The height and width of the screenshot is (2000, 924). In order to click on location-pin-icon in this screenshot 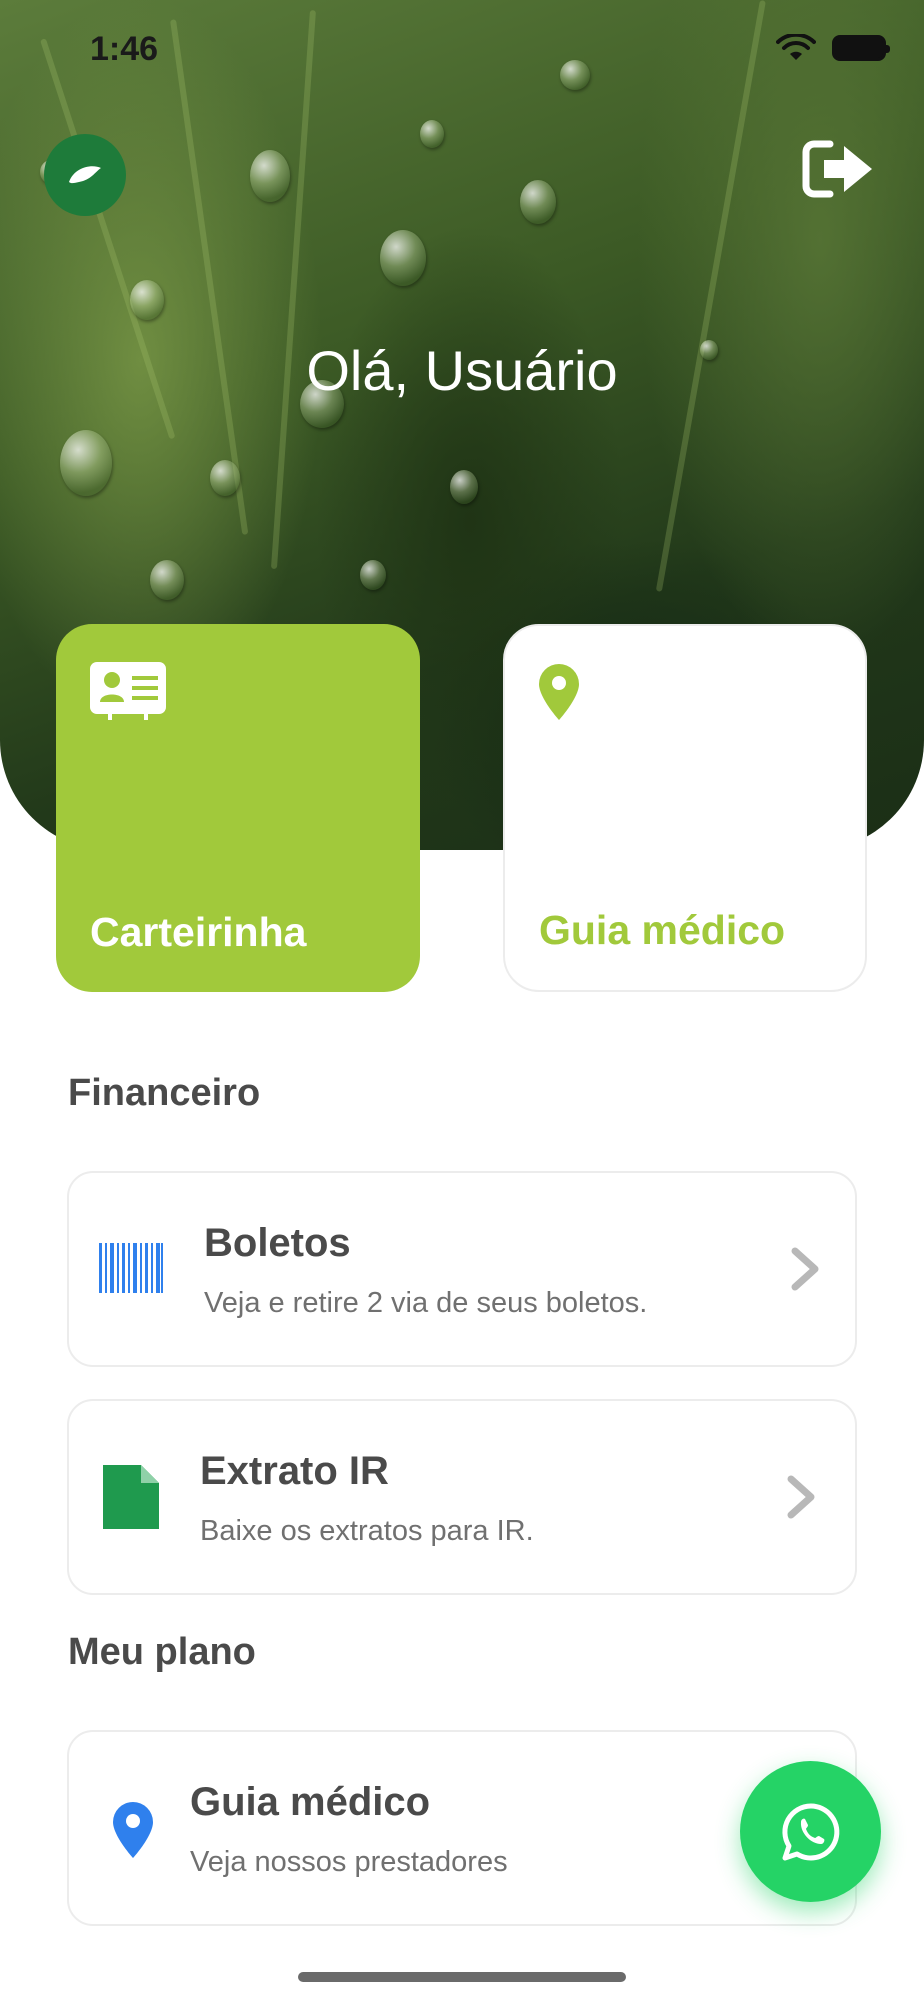, I will do `click(133, 1830)`.